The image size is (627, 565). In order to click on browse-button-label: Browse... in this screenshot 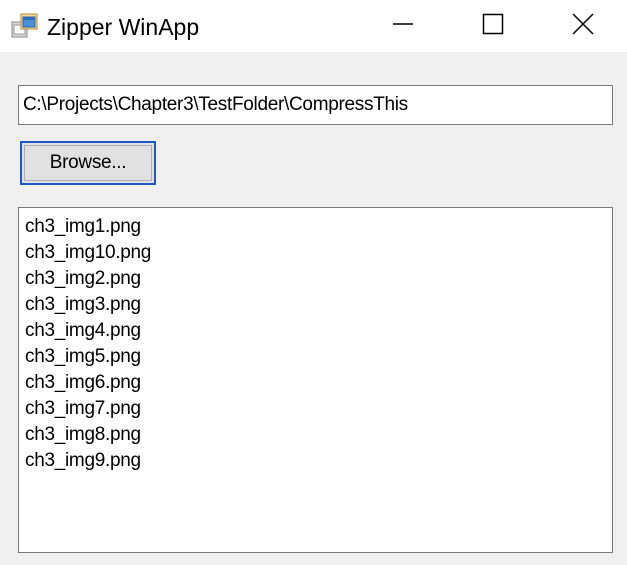, I will do `click(88, 162)`.